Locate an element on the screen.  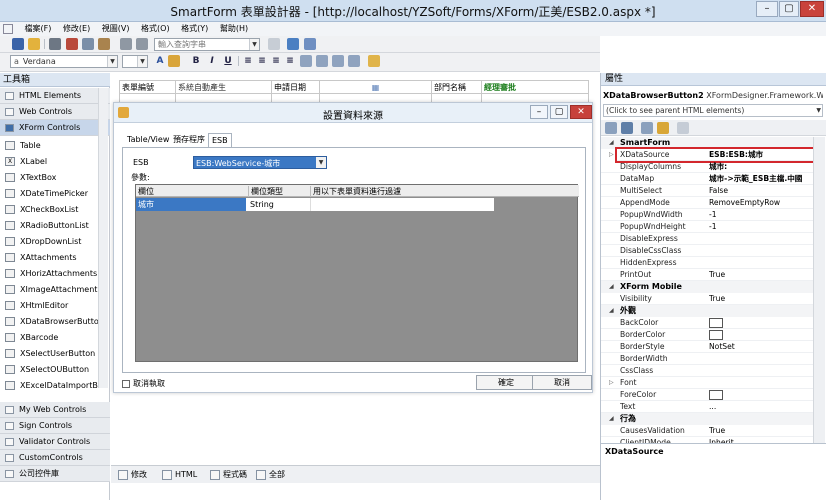
minimize-button: – is located at coordinates (767, 9).